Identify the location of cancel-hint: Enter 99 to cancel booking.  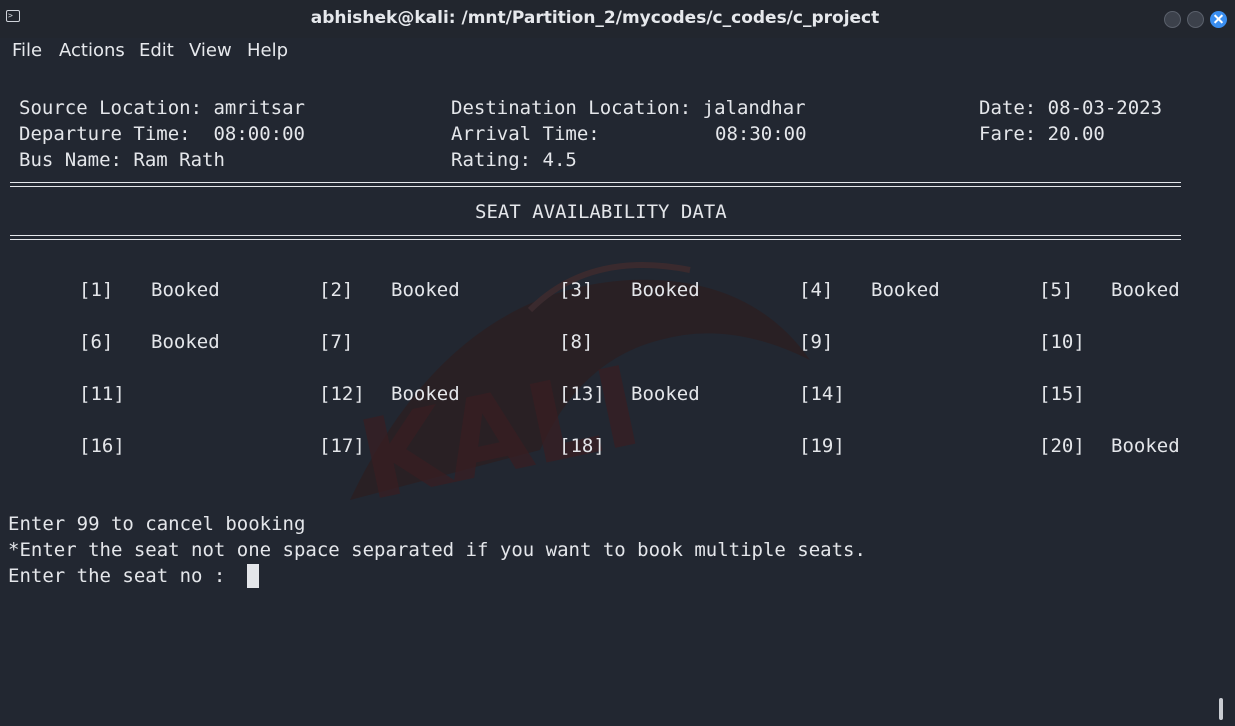
(157, 524).